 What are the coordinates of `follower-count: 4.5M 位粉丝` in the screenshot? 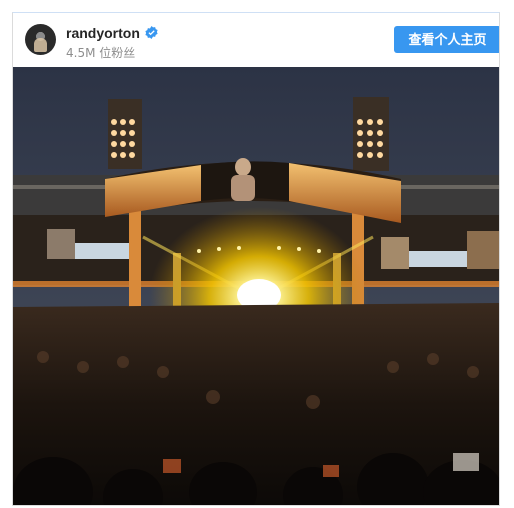 It's located at (101, 53).